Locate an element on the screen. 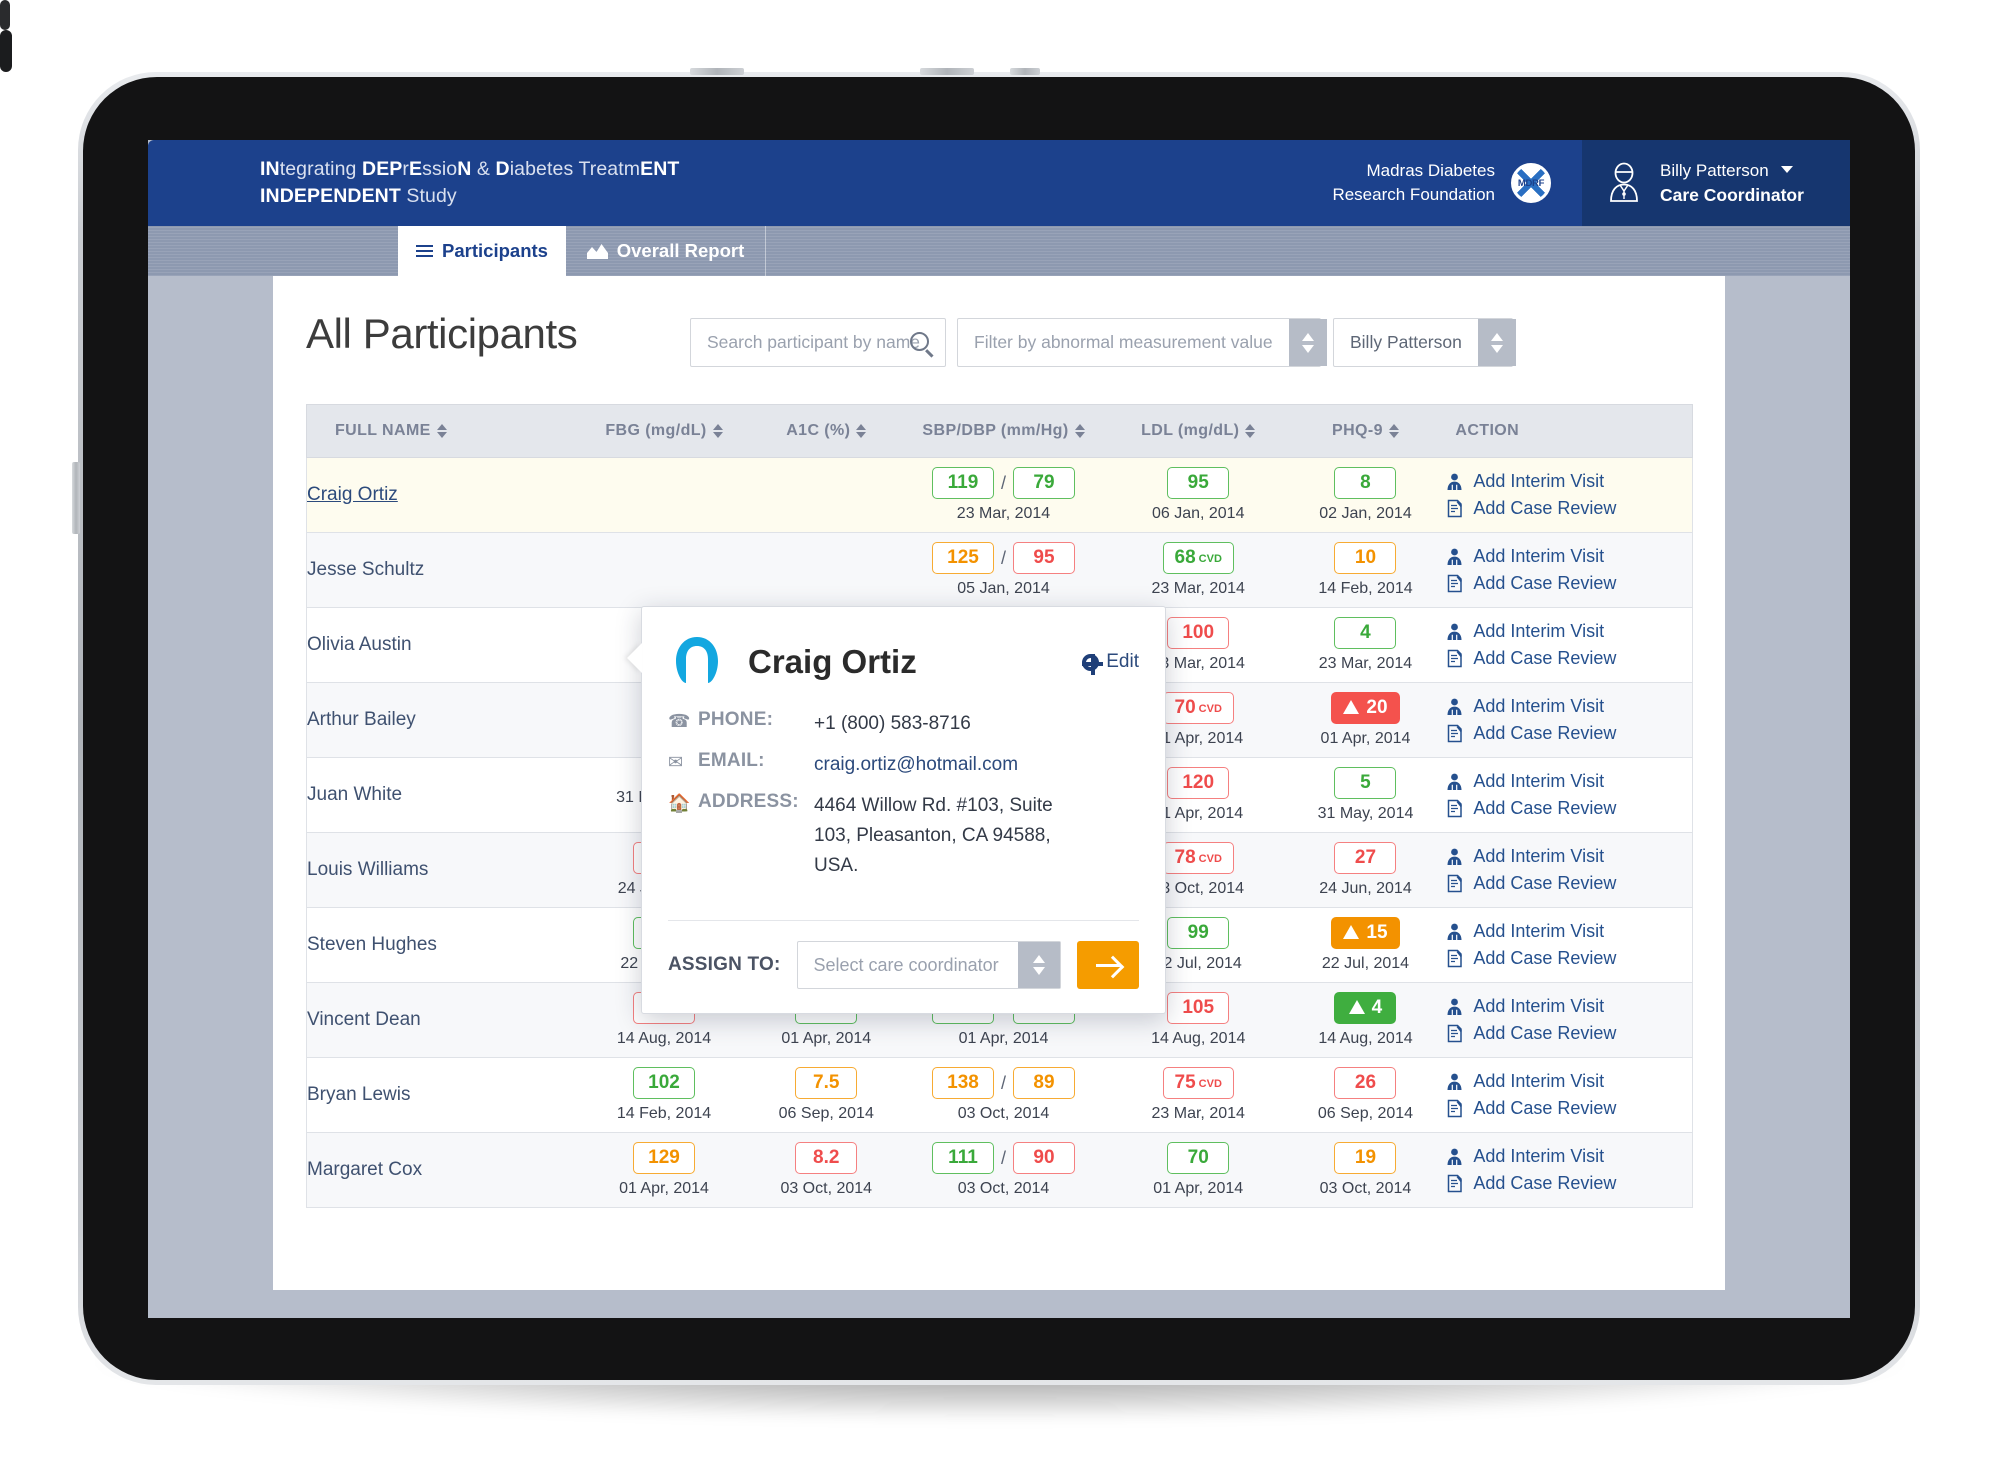  col-fbg: FBG (mg/dL) is located at coordinates (664, 431).